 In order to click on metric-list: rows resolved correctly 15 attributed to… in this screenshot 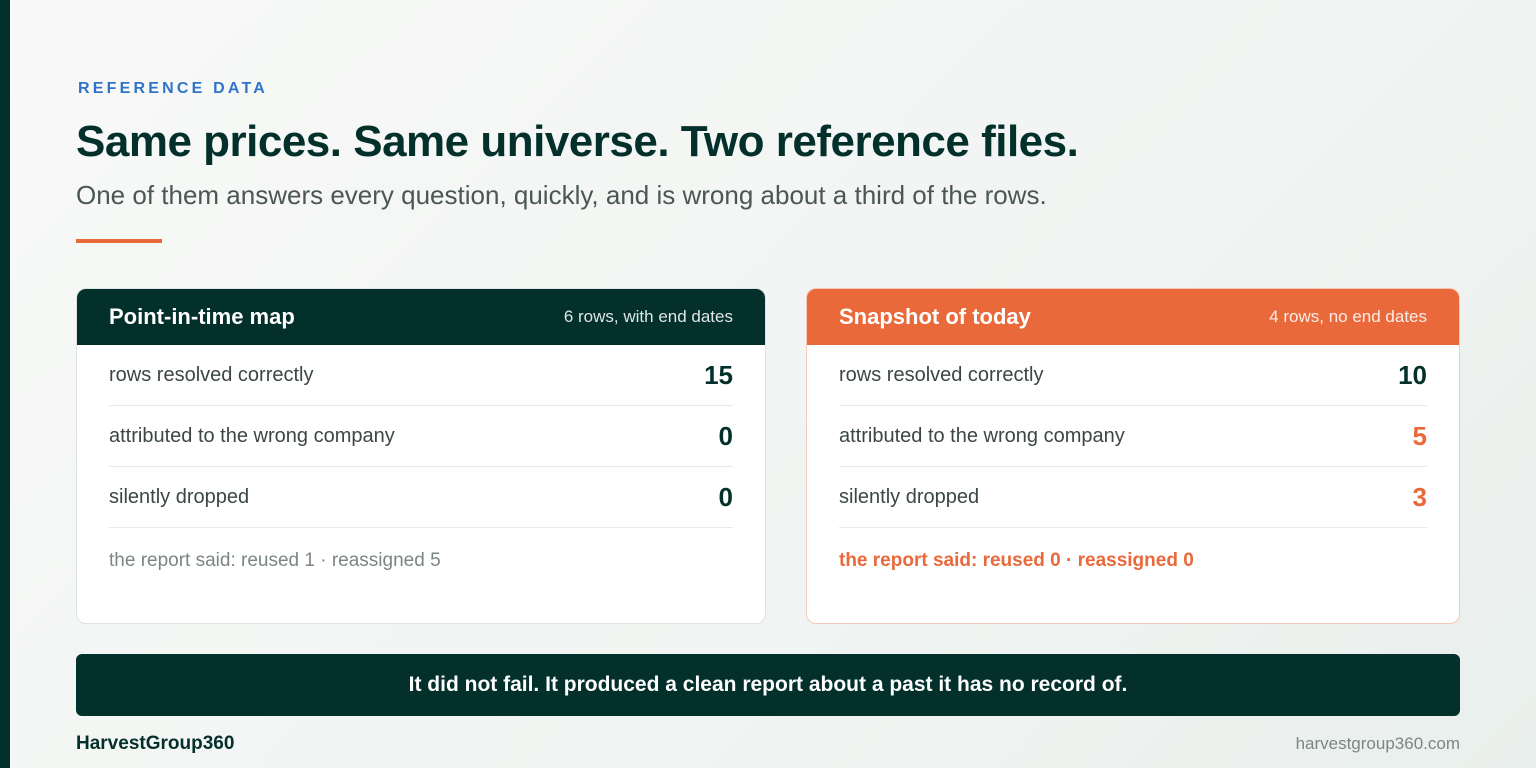, I will do `click(421, 436)`.